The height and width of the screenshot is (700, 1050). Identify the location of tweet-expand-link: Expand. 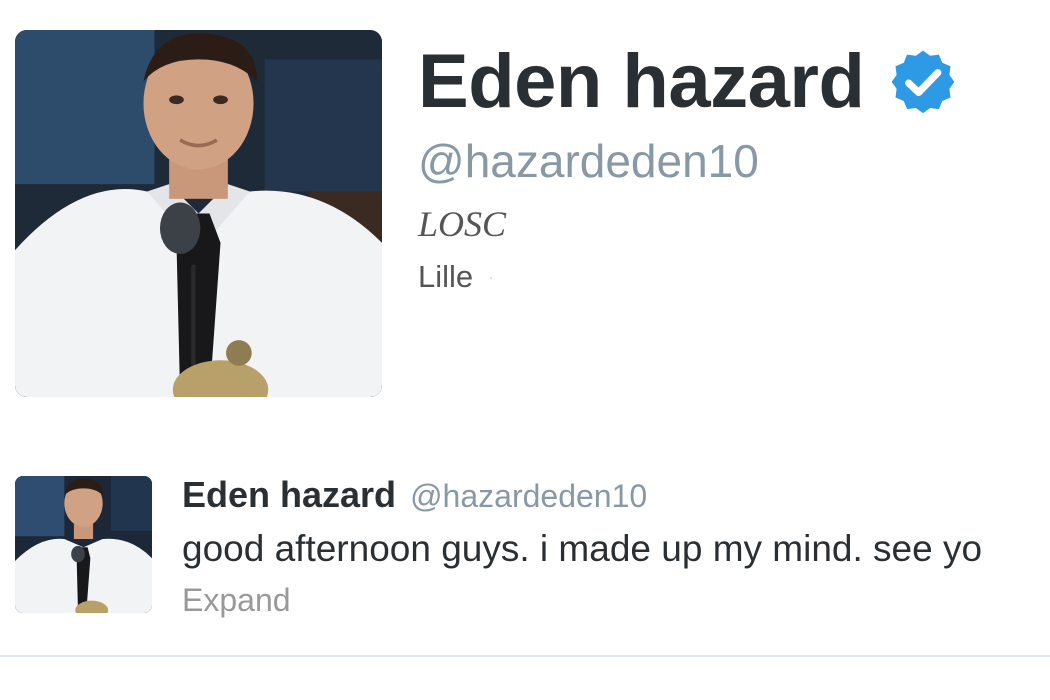
(236, 600).